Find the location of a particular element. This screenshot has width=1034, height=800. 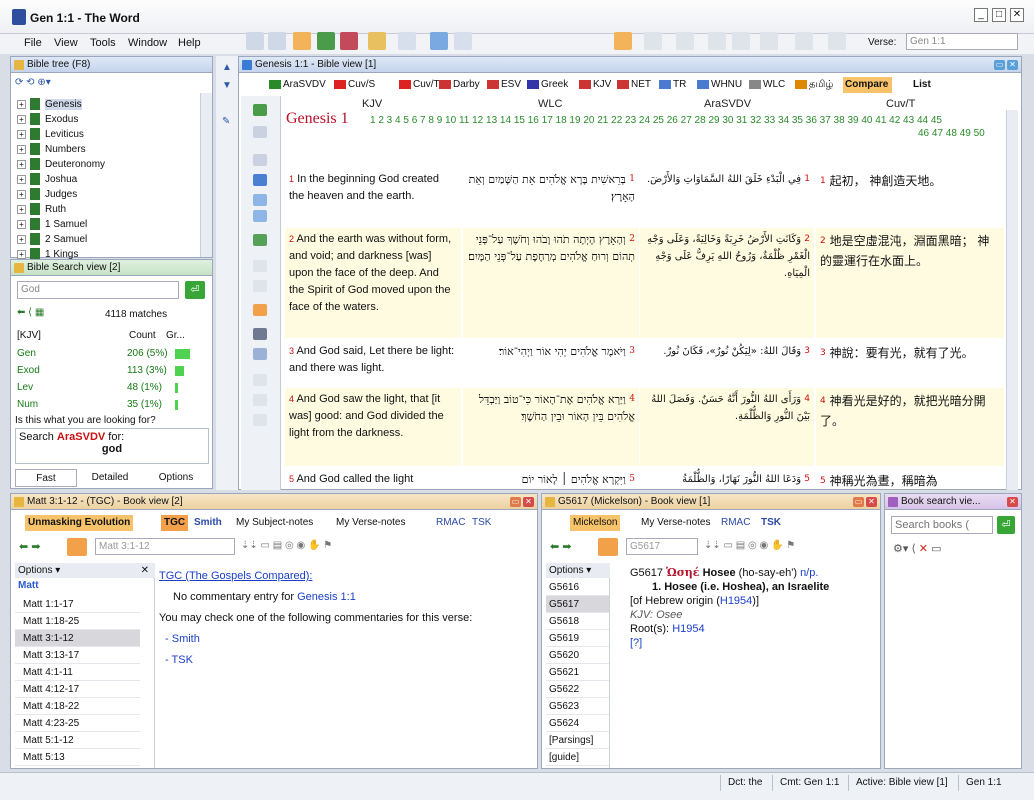

lexicon-entry: G5620 is located at coordinates (577, 655).